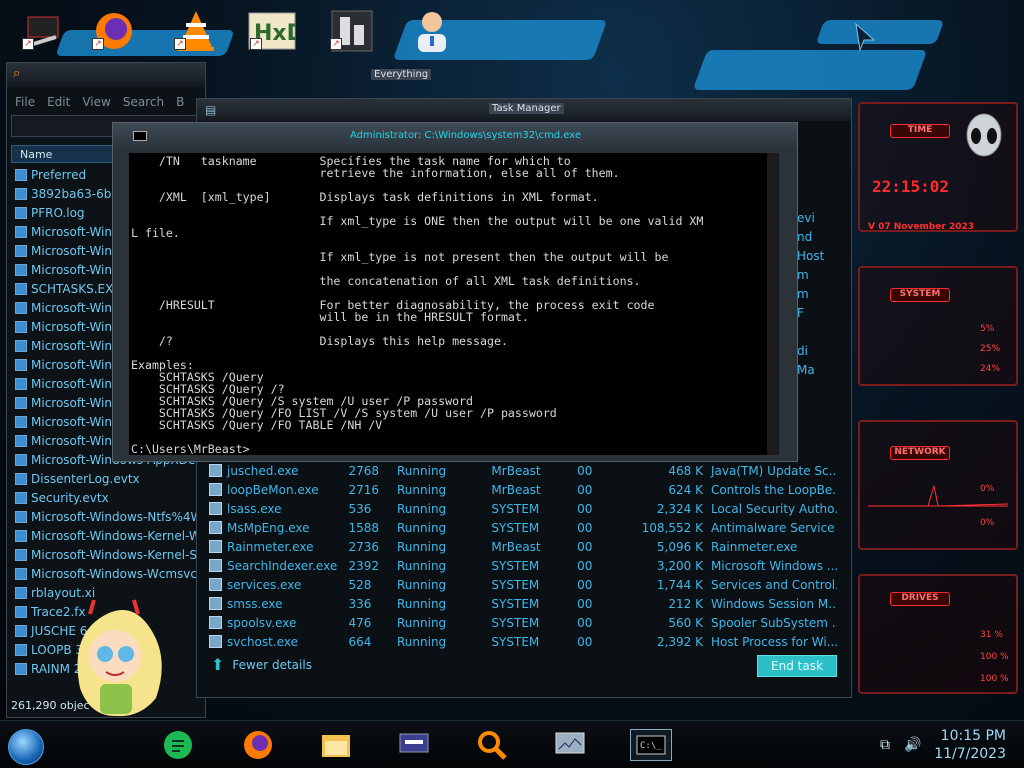 This screenshot has height=768, width=1024. Describe the element at coordinates (805, 237) in the screenshot. I see `description-fragment: nd` at that location.